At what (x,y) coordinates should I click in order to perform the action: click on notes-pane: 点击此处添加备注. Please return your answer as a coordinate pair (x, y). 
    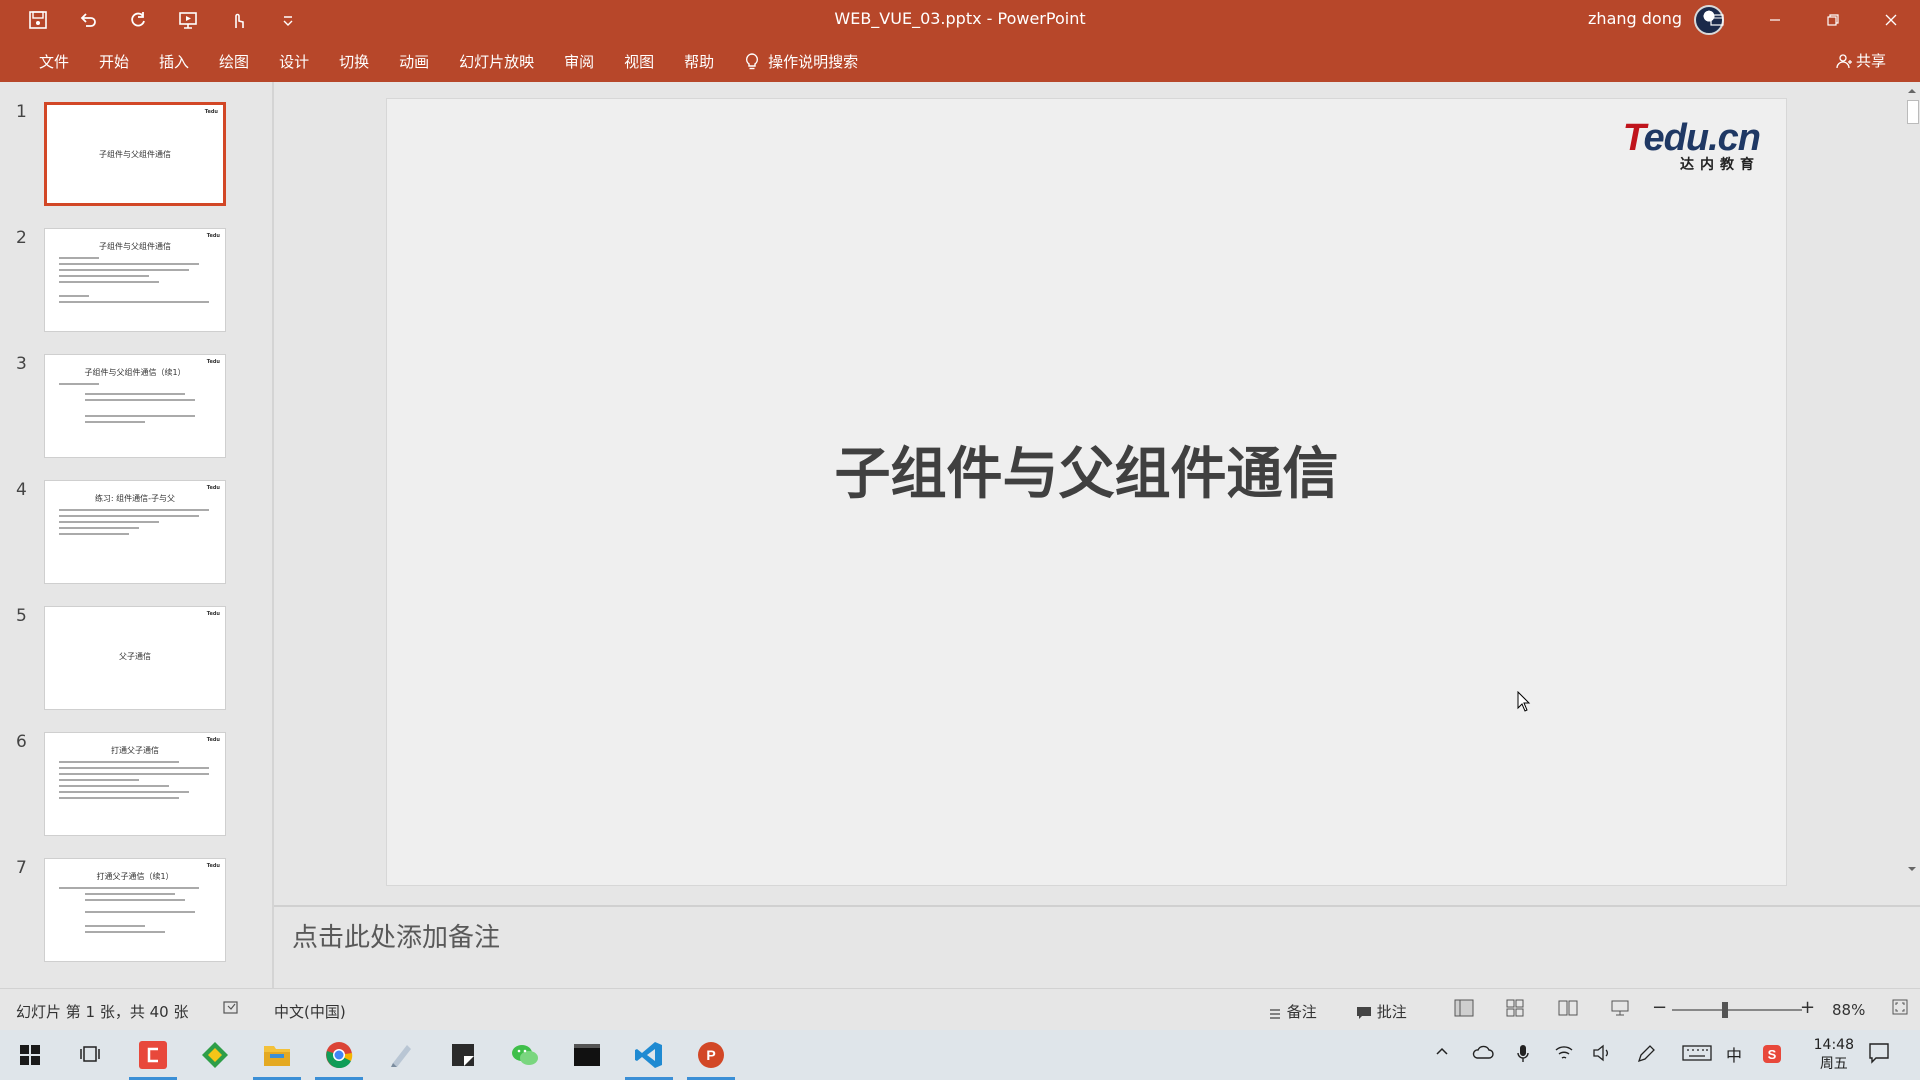
    Looking at the image, I should click on (1097, 947).